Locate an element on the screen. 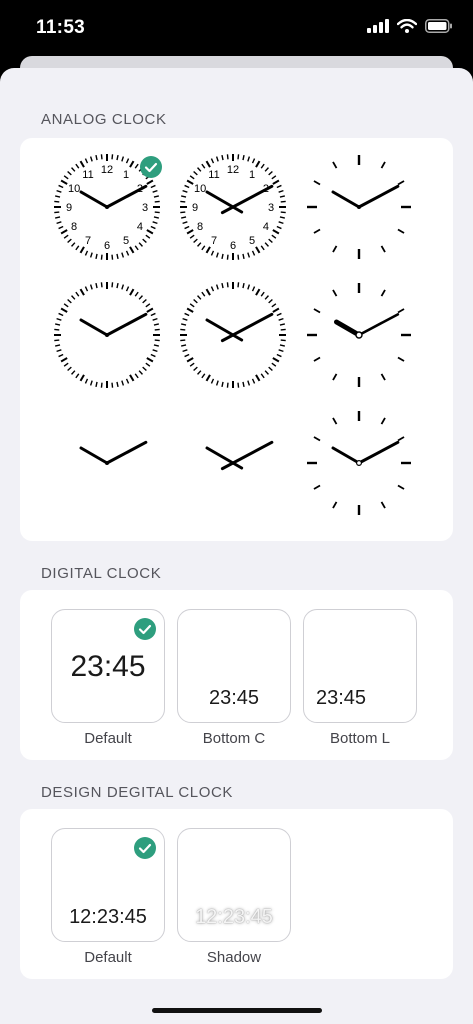 Image resolution: width=473 pixels, height=1024 pixels. clock-number: 11 is located at coordinates (213, 175).